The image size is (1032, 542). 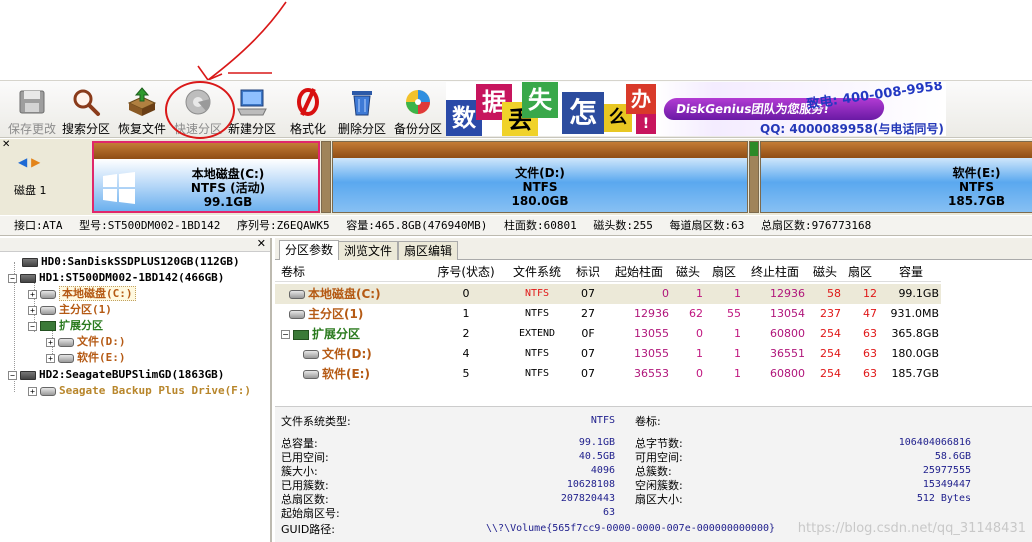 What do you see at coordinates (308, 102) in the screenshot?
I see `format-icon` at bounding box center [308, 102].